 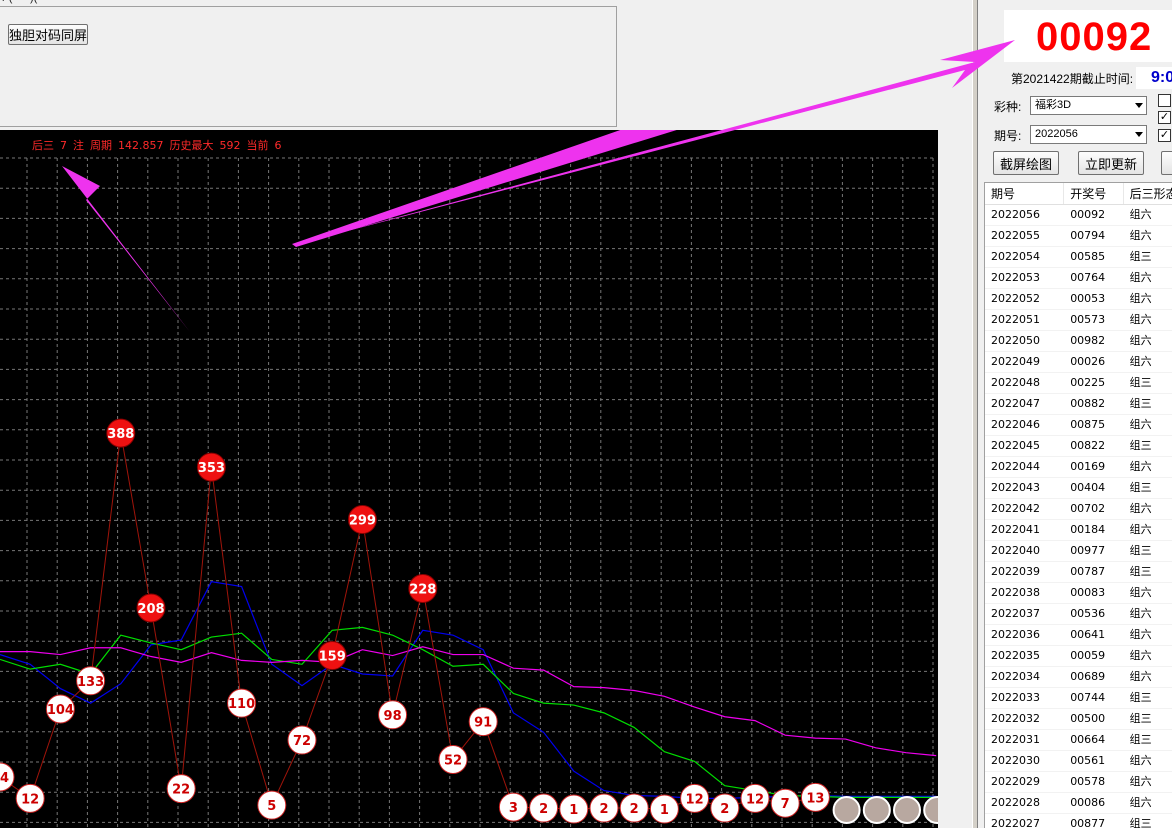 What do you see at coordinates (1078, 383) in the screenshot?
I see `table-row: 2022048 00225 组三` at bounding box center [1078, 383].